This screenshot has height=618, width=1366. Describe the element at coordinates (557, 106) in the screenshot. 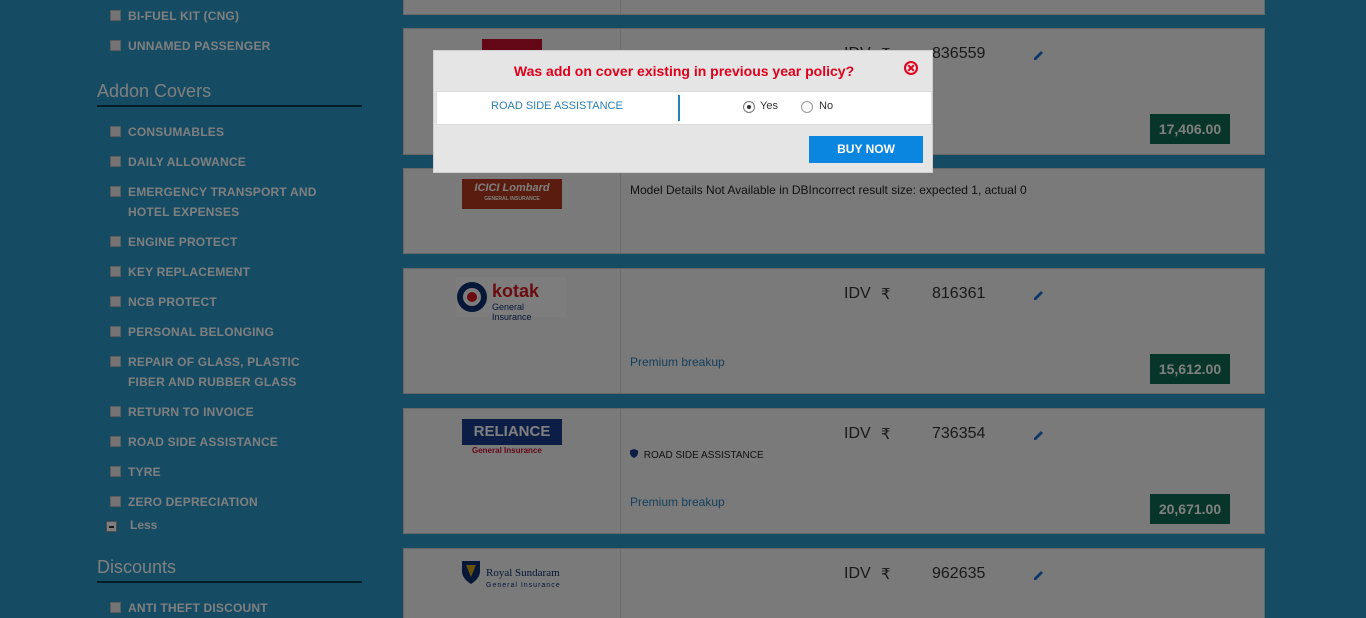

I see `addon-name-label: ROAD SIDE ASSISTANCE` at that location.